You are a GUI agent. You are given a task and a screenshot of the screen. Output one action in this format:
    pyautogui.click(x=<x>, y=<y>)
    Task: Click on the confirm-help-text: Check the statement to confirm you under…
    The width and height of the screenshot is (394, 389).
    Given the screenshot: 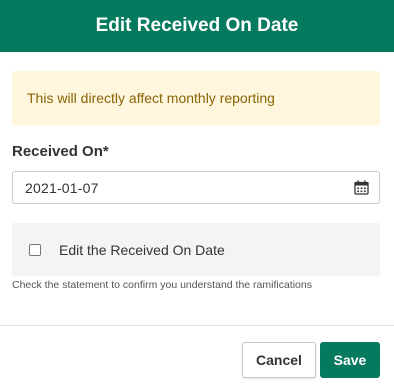 What is the action you would take?
    pyautogui.click(x=162, y=285)
    